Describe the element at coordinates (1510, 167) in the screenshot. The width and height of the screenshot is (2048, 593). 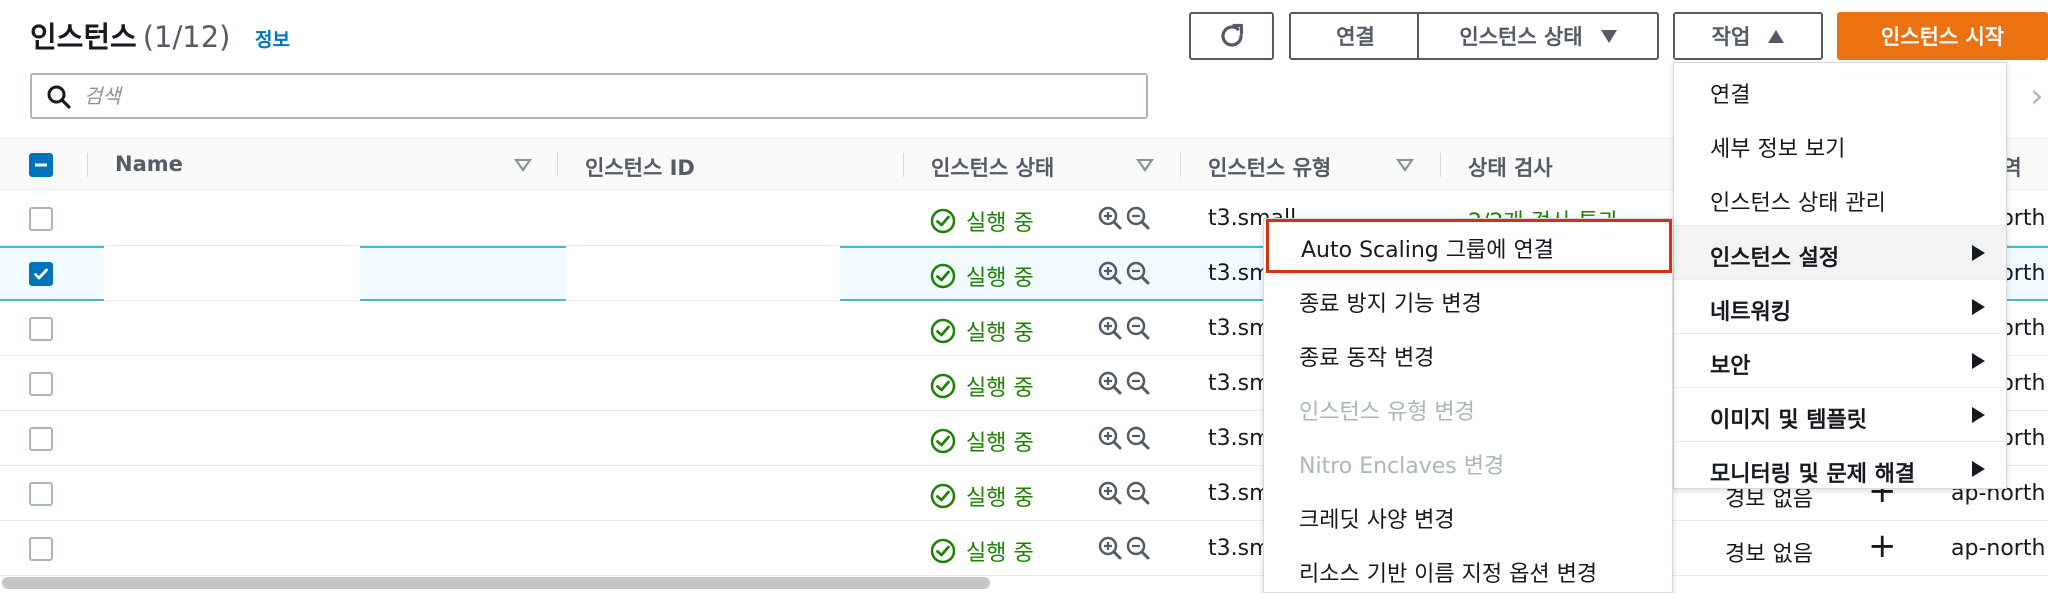
I see `column-status-check: 상태 검사` at that location.